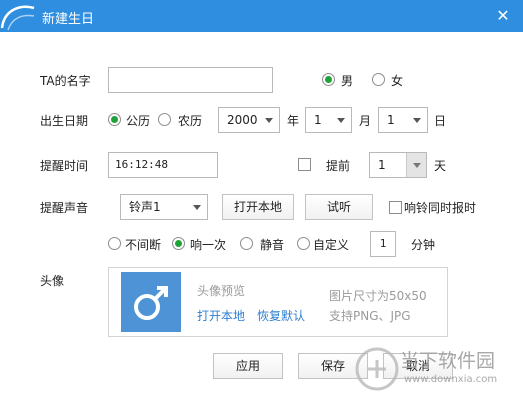 The height and width of the screenshot is (412, 523). What do you see at coordinates (221, 291) in the screenshot?
I see `avatar-preview-label: 头像预览` at bounding box center [221, 291].